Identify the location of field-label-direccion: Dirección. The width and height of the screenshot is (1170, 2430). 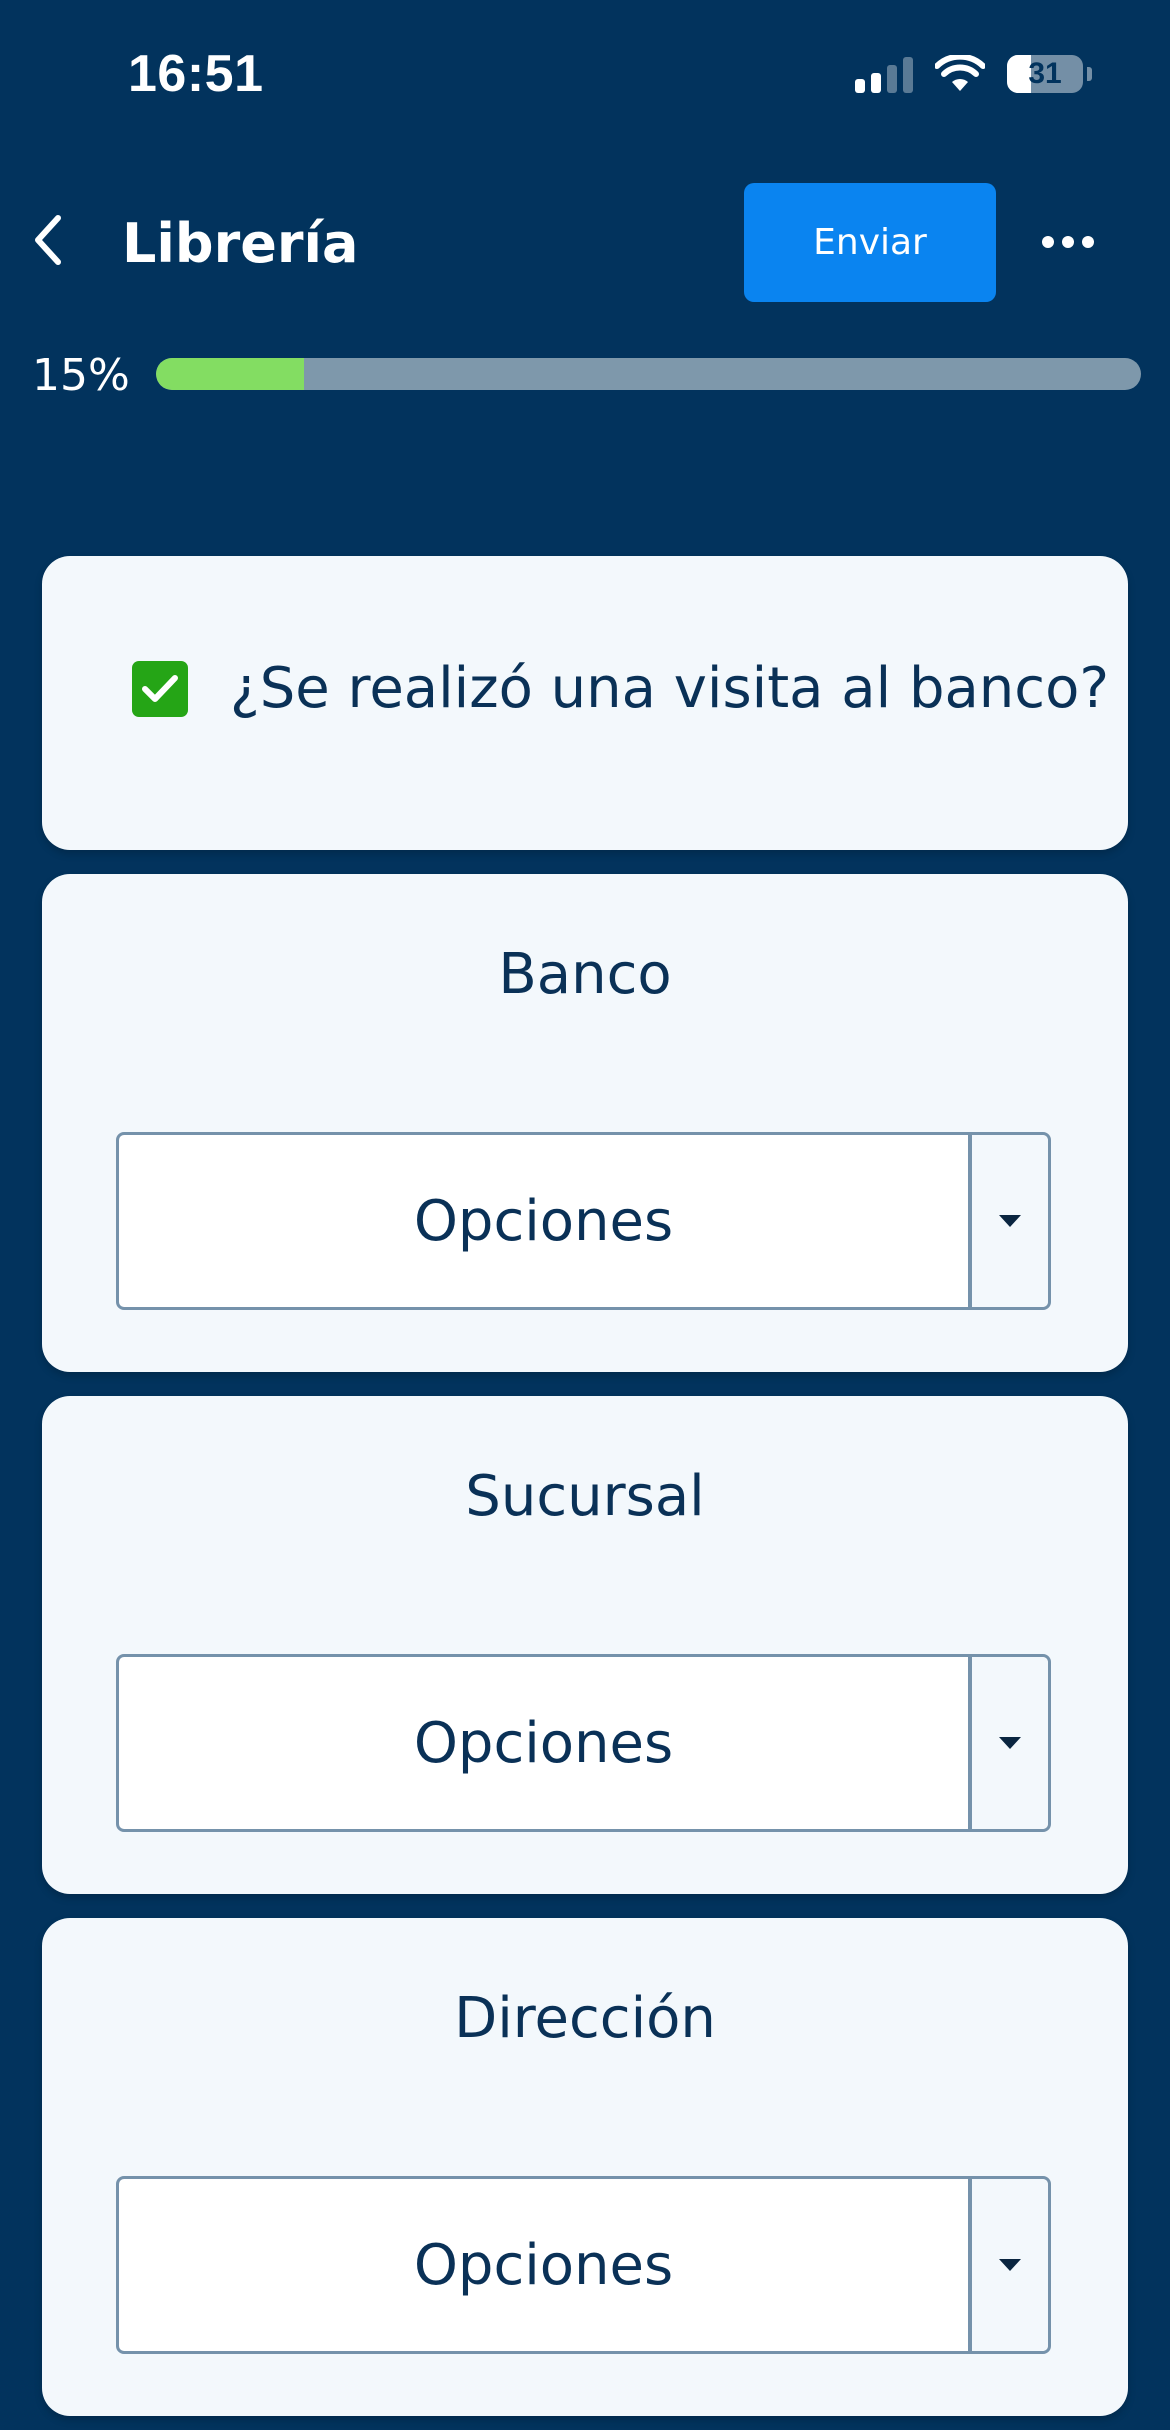
(585, 2018).